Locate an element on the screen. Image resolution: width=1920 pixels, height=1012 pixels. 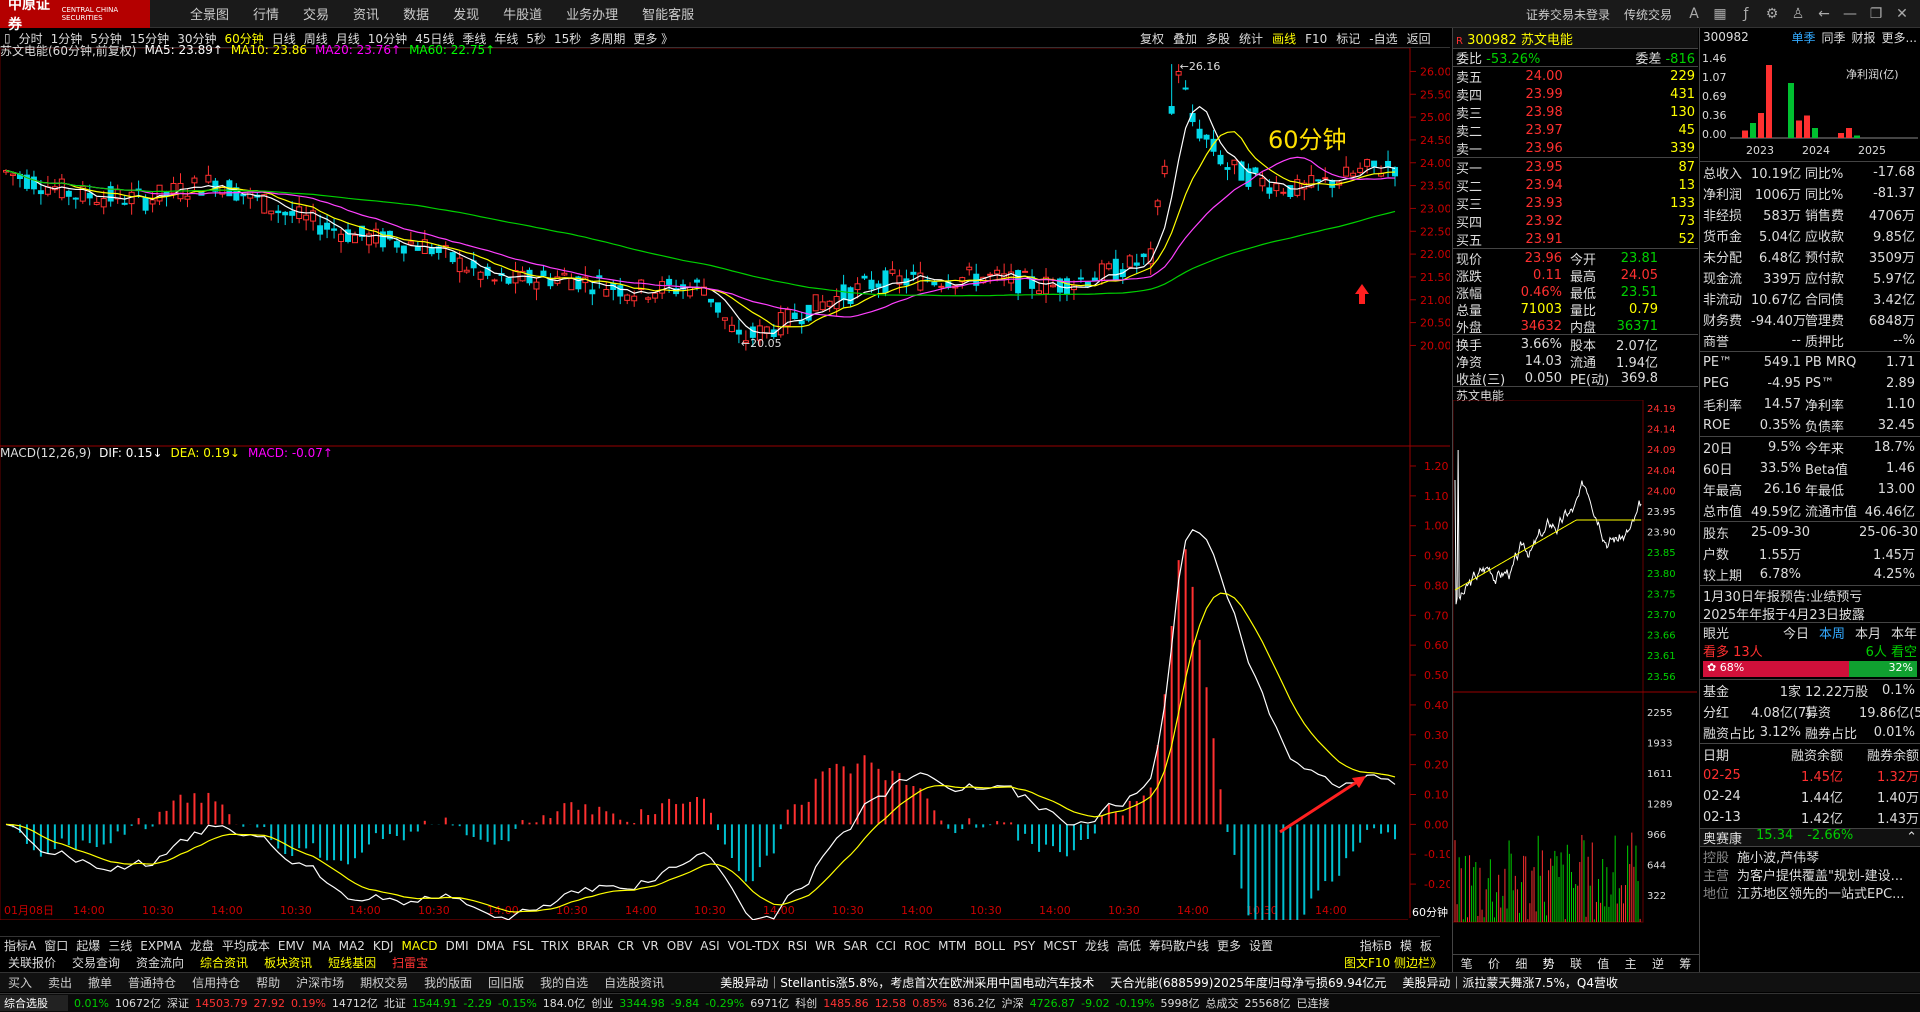
indicator-25: CCI is located at coordinates (886, 946).